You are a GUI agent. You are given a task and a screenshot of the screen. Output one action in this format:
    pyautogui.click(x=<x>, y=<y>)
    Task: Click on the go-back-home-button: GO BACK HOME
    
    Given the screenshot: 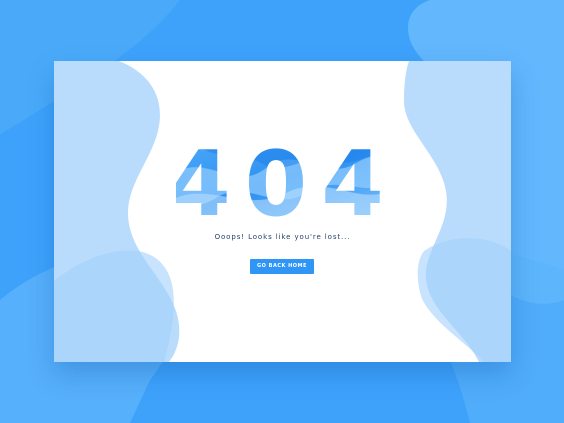 What is the action you would take?
    pyautogui.click(x=282, y=266)
    